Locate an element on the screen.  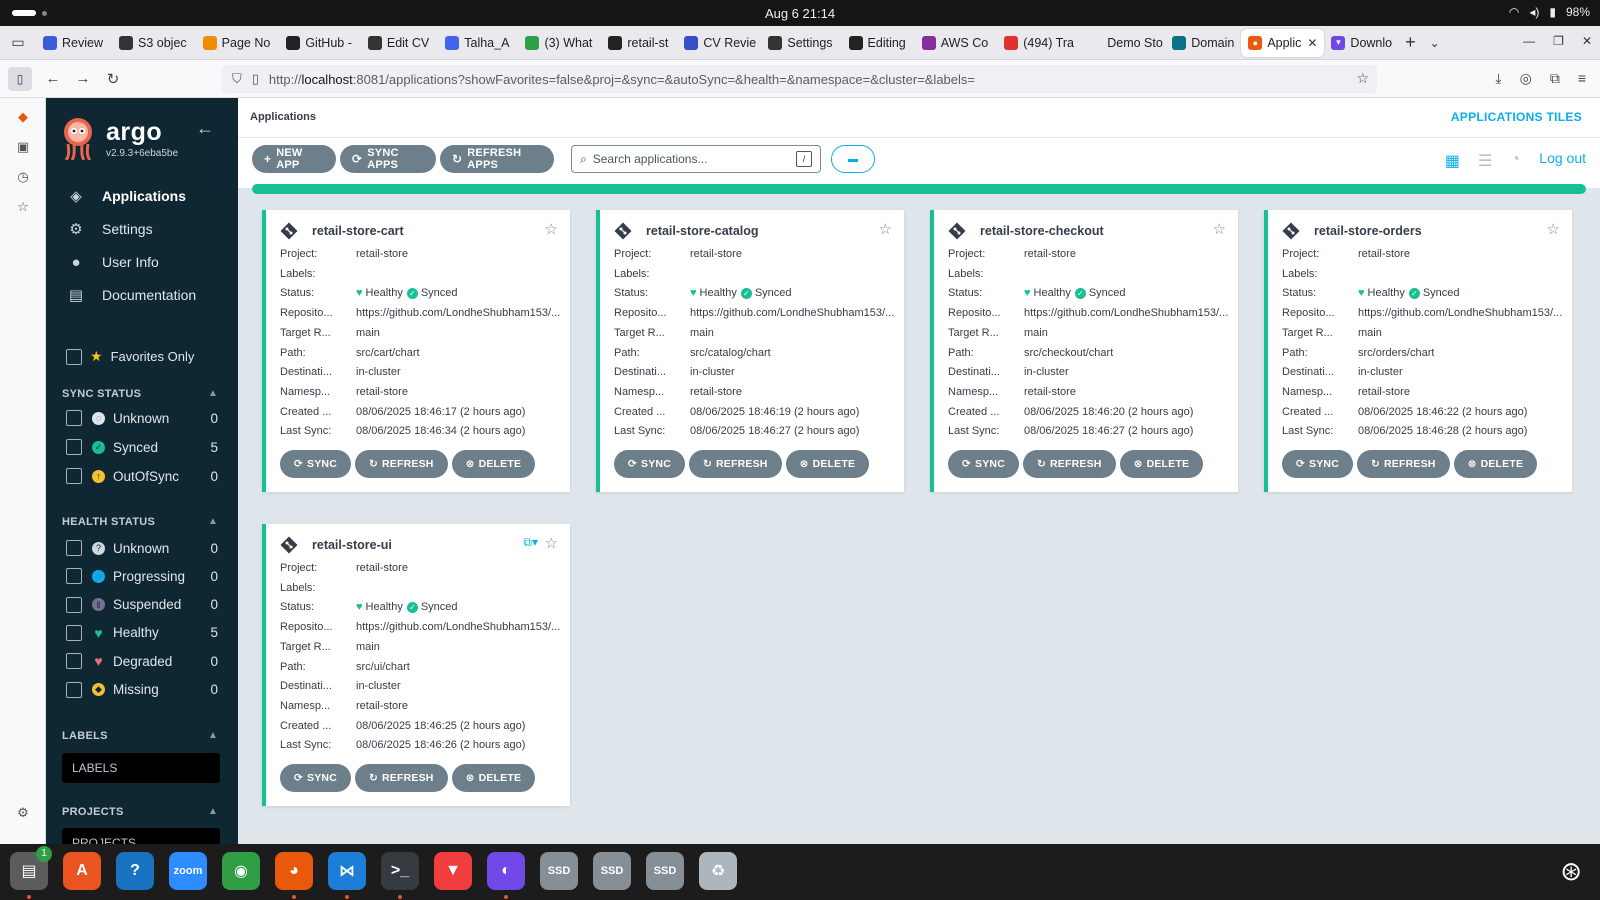
bookmark-star-icon: ☆ is located at coordinates (1362, 78).